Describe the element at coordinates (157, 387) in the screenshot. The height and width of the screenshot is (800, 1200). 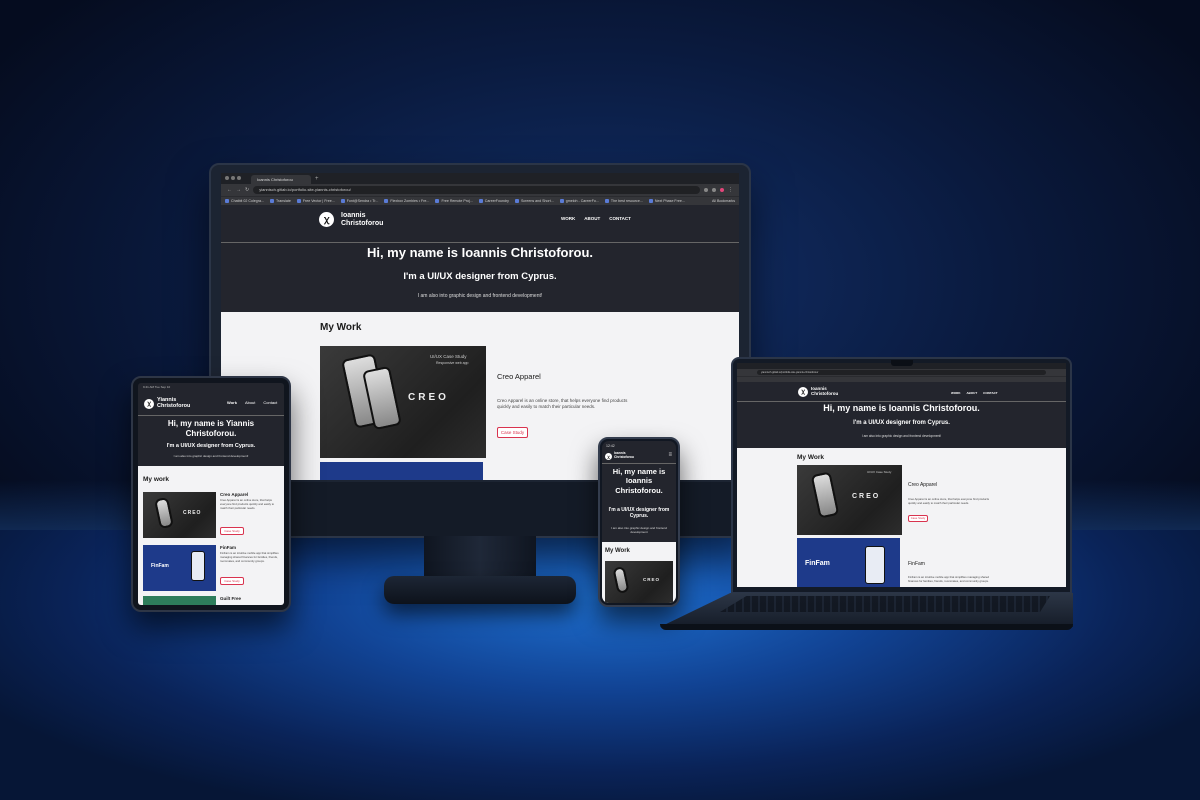
I see `tablet-status-bar: 9:41 AM Tue Sep 10` at that location.